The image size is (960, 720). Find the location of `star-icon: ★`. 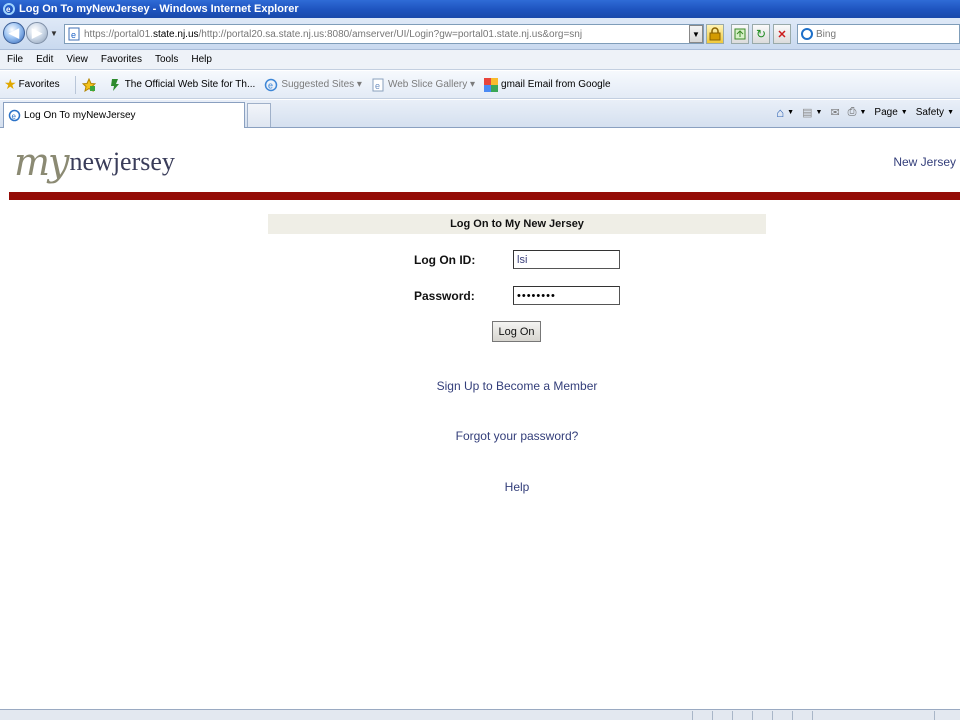

star-icon: ★ is located at coordinates (10, 84).